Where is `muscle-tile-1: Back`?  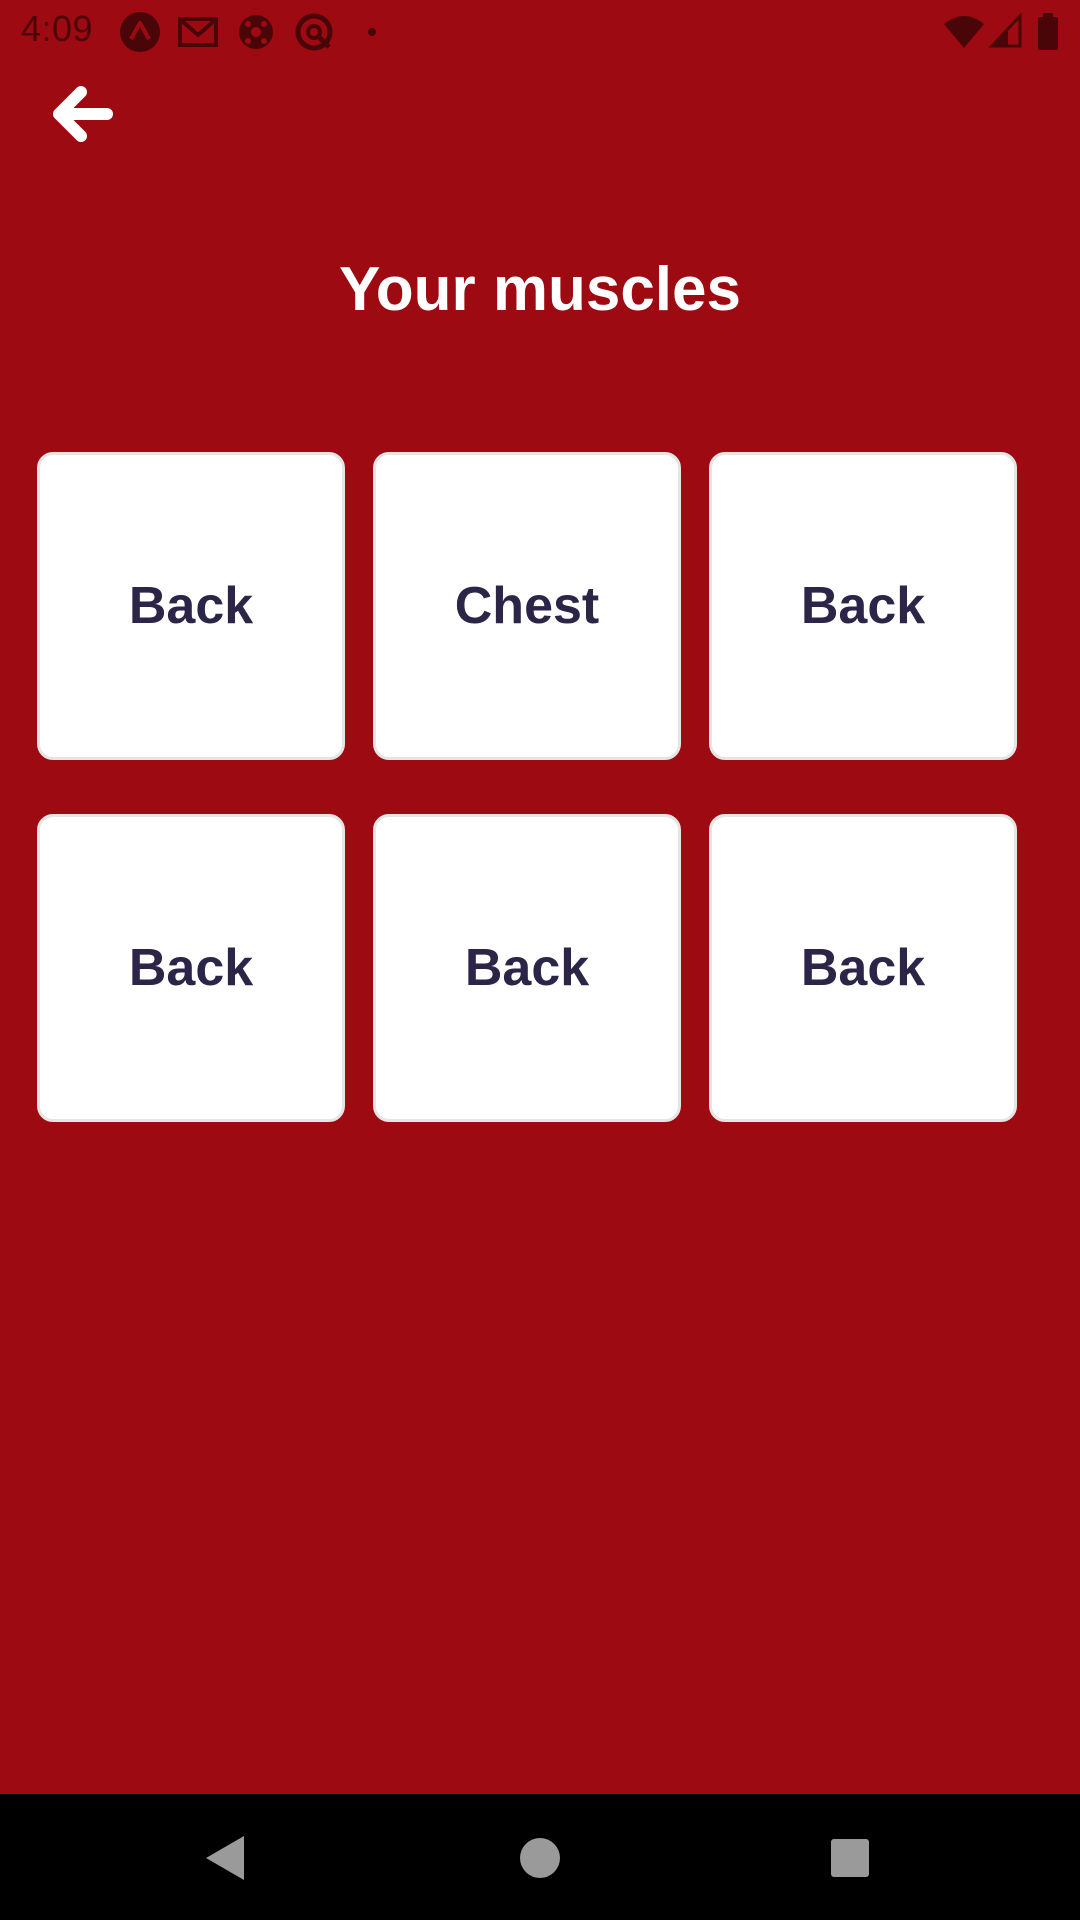
muscle-tile-1: Back is located at coordinates (191, 606).